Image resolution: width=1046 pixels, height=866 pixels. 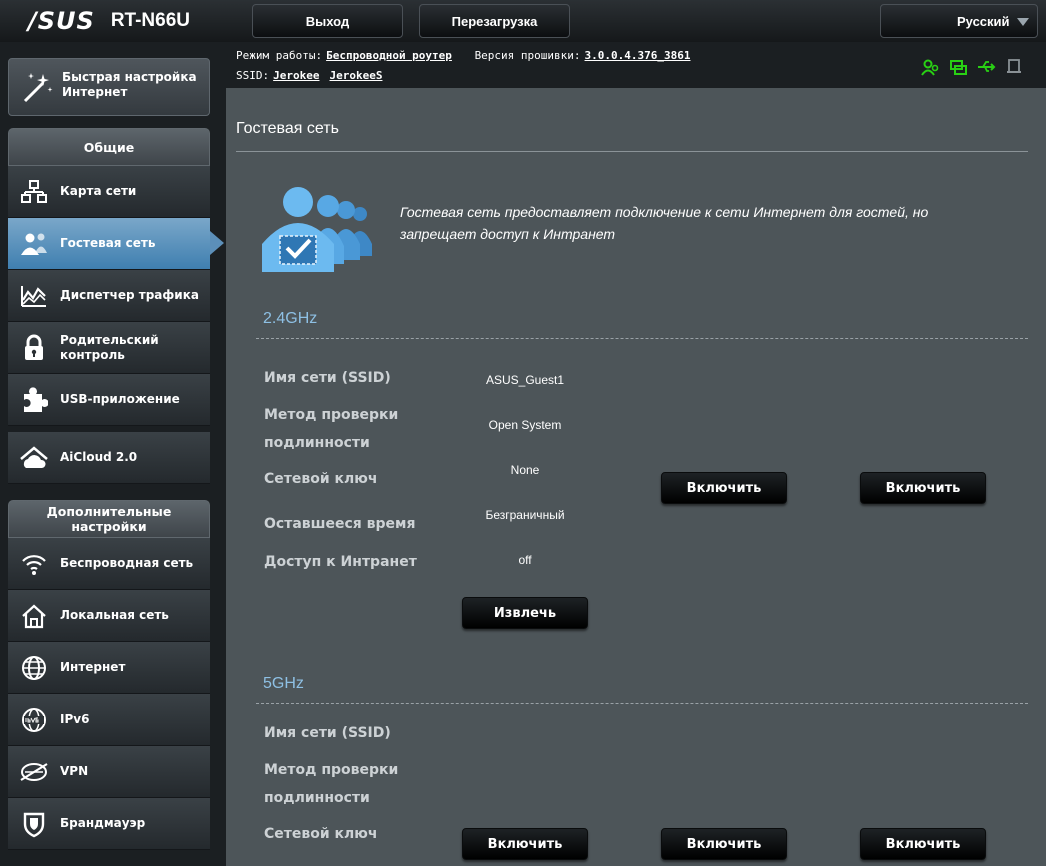 What do you see at coordinates (120, 399) in the screenshot?
I see `sidebar-item-label: USB-приложение` at bounding box center [120, 399].